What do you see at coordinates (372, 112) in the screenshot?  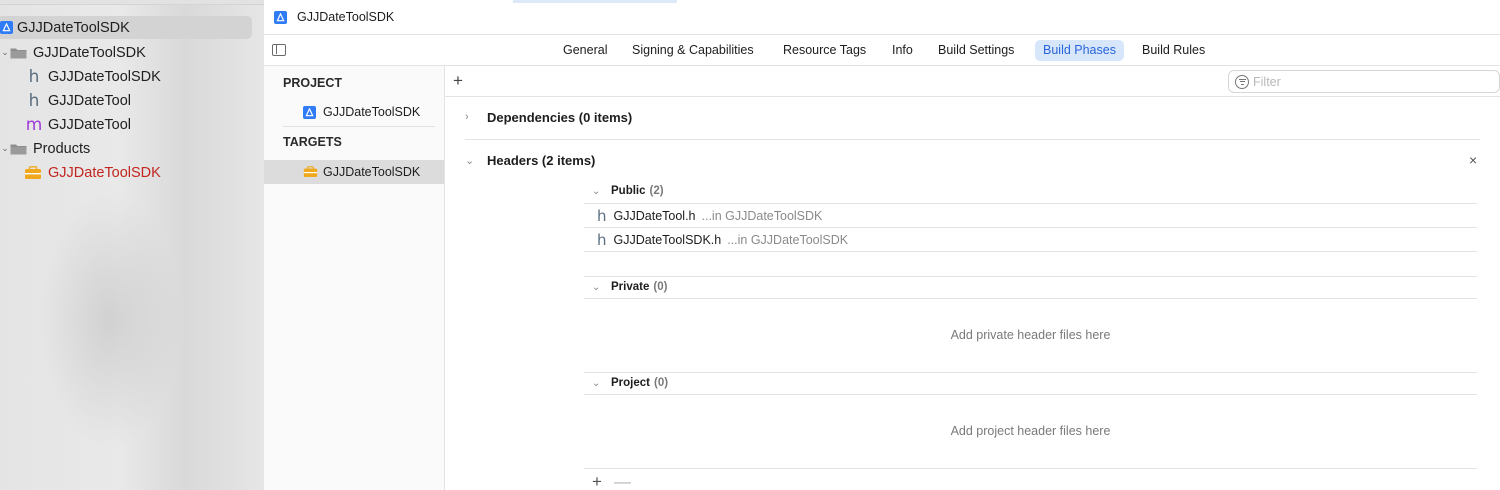 I see `project-item-label: GJJDateToolSDK` at bounding box center [372, 112].